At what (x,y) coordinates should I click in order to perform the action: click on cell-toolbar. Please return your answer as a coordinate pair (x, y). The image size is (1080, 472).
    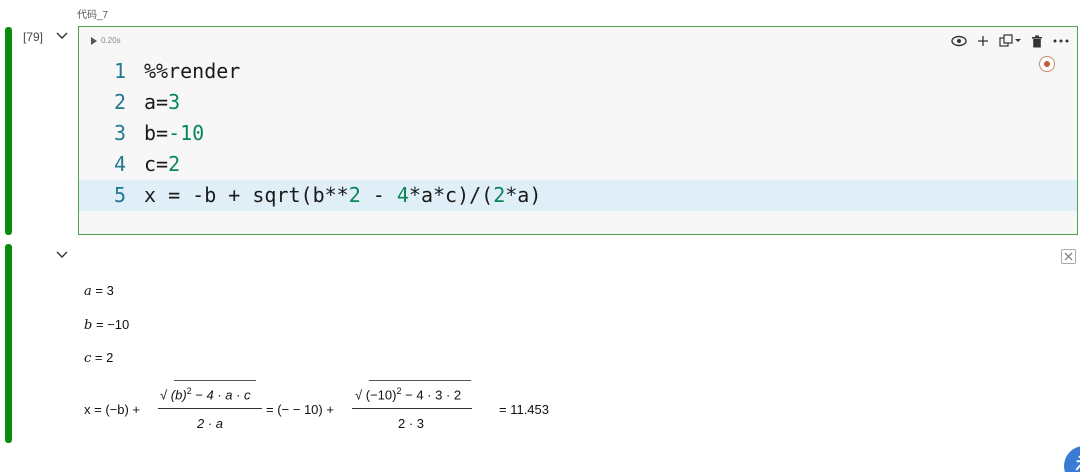
    Looking at the image, I should click on (1010, 41).